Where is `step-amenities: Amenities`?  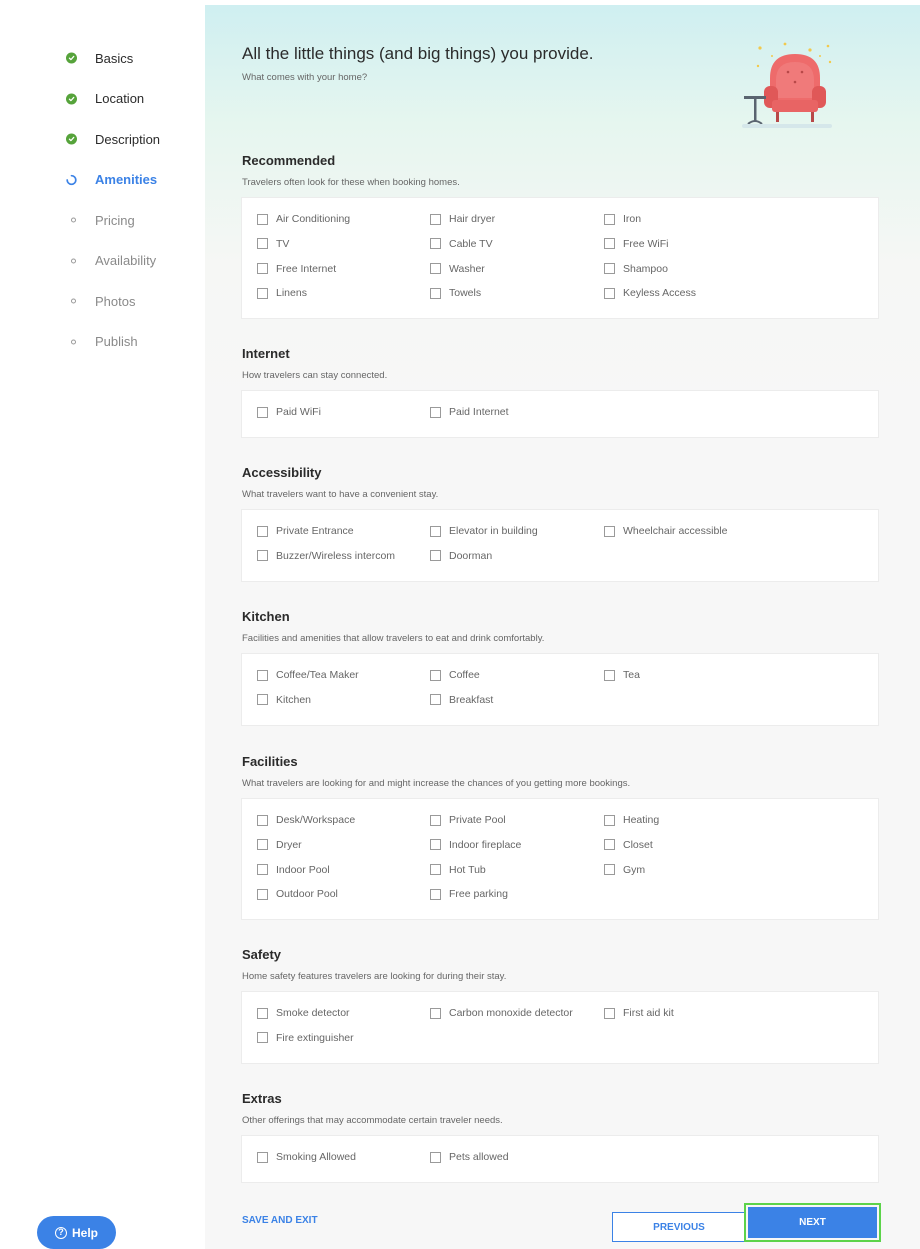 step-amenities: Amenities is located at coordinates (113, 180).